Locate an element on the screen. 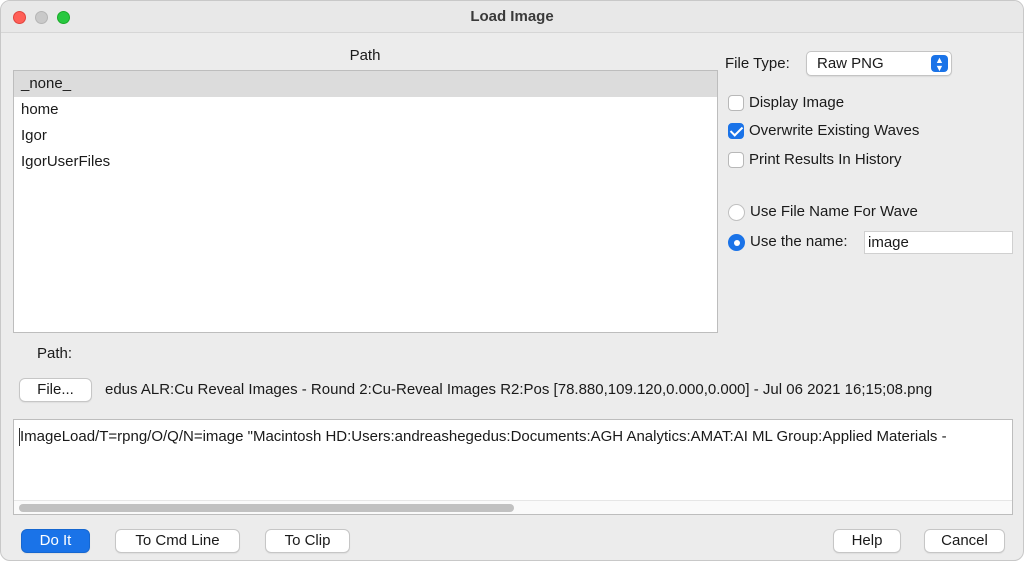 This screenshot has width=1024, height=561. window-title: Load Image is located at coordinates (512, 16).